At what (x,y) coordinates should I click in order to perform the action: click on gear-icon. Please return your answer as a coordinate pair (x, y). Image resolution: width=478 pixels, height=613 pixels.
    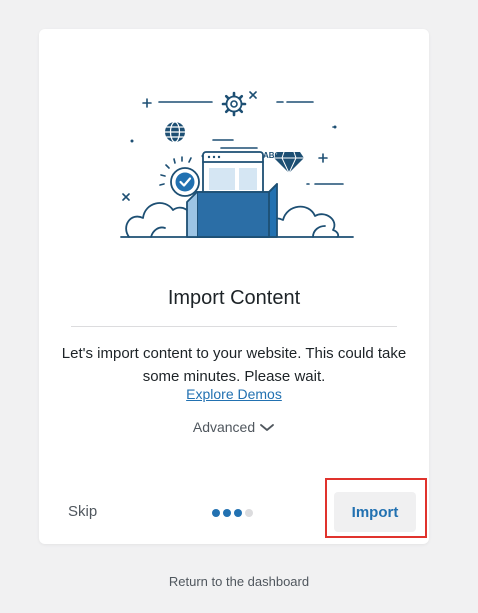
    Looking at the image, I should click on (234, 104).